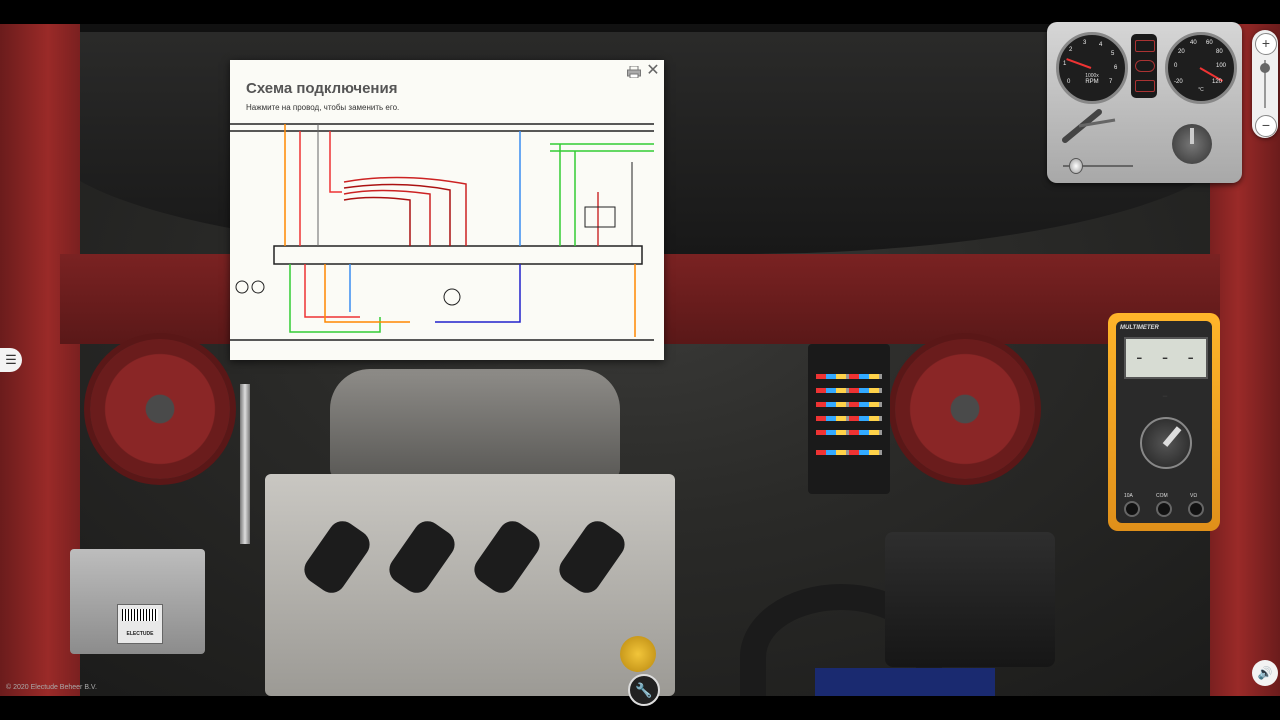  I want to click on dipstick-tube, so click(245, 464).